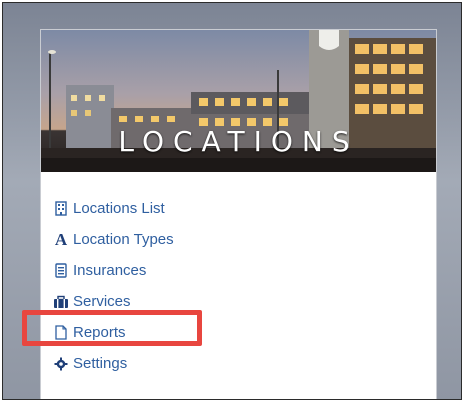  I want to click on menu-item-label: Location Types, so click(123, 239).